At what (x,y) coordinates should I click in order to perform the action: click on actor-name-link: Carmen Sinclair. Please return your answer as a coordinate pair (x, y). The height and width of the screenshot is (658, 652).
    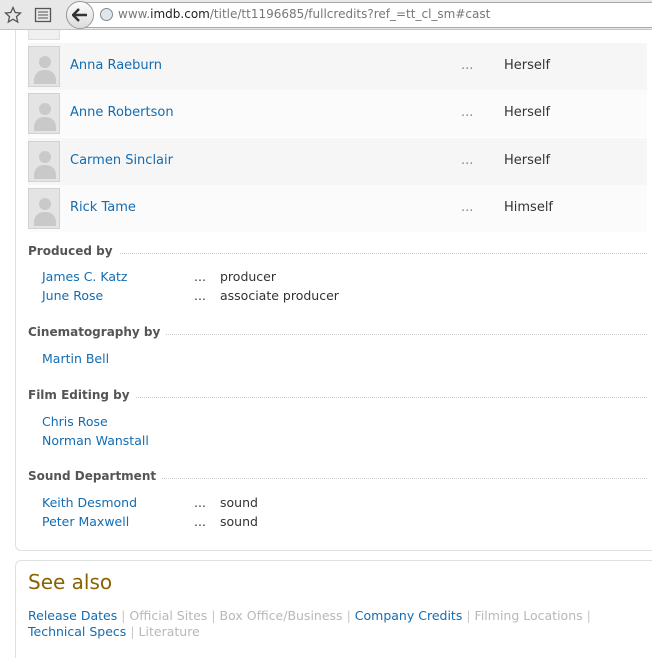
    Looking at the image, I should click on (121, 160).